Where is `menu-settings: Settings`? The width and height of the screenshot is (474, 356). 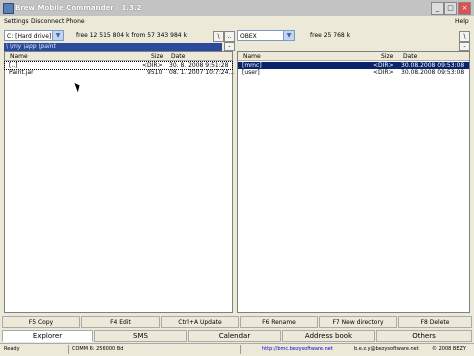 menu-settings: Settings is located at coordinates (16, 21).